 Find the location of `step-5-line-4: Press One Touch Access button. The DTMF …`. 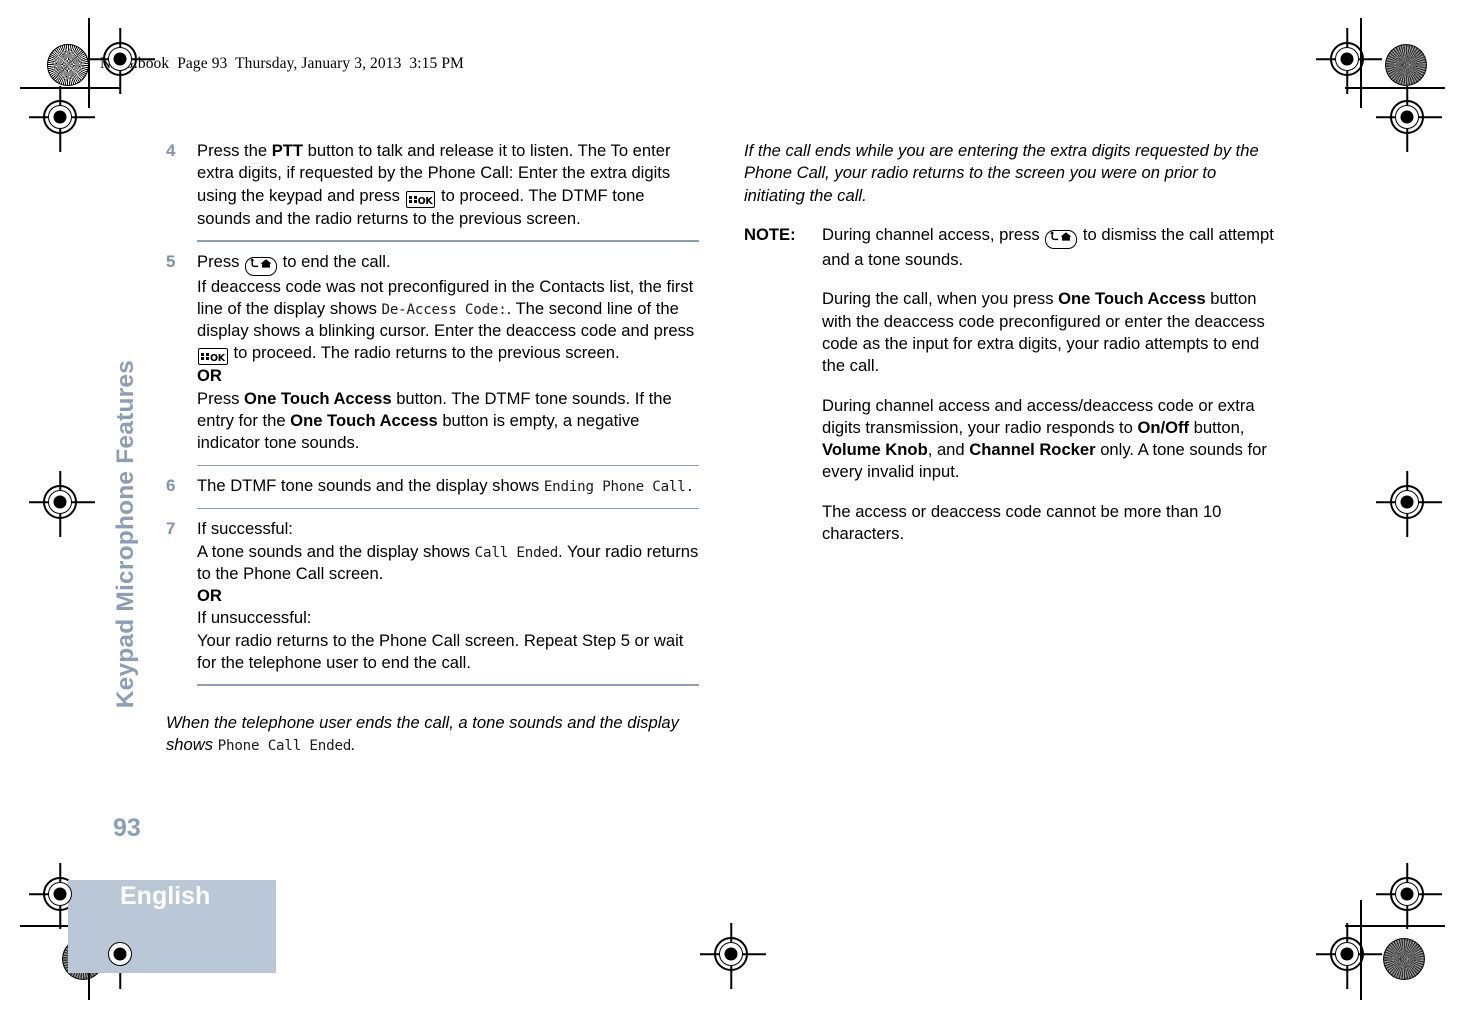

step-5-line-4: Press One Touch Access button. The DTMF … is located at coordinates (434, 420).